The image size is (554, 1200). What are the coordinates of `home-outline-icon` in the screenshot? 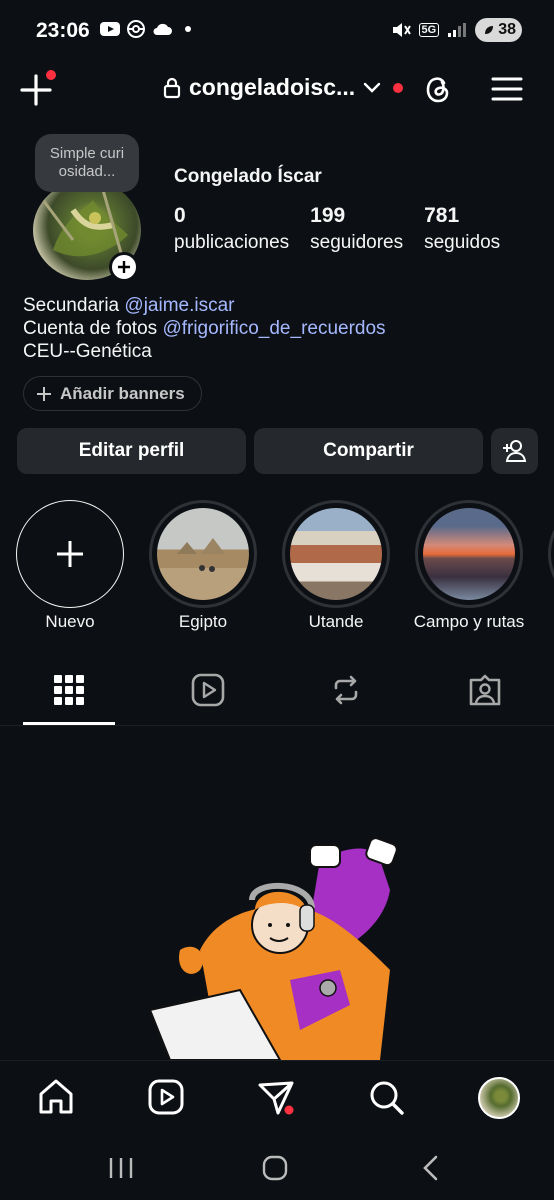 It's located at (275, 1168).